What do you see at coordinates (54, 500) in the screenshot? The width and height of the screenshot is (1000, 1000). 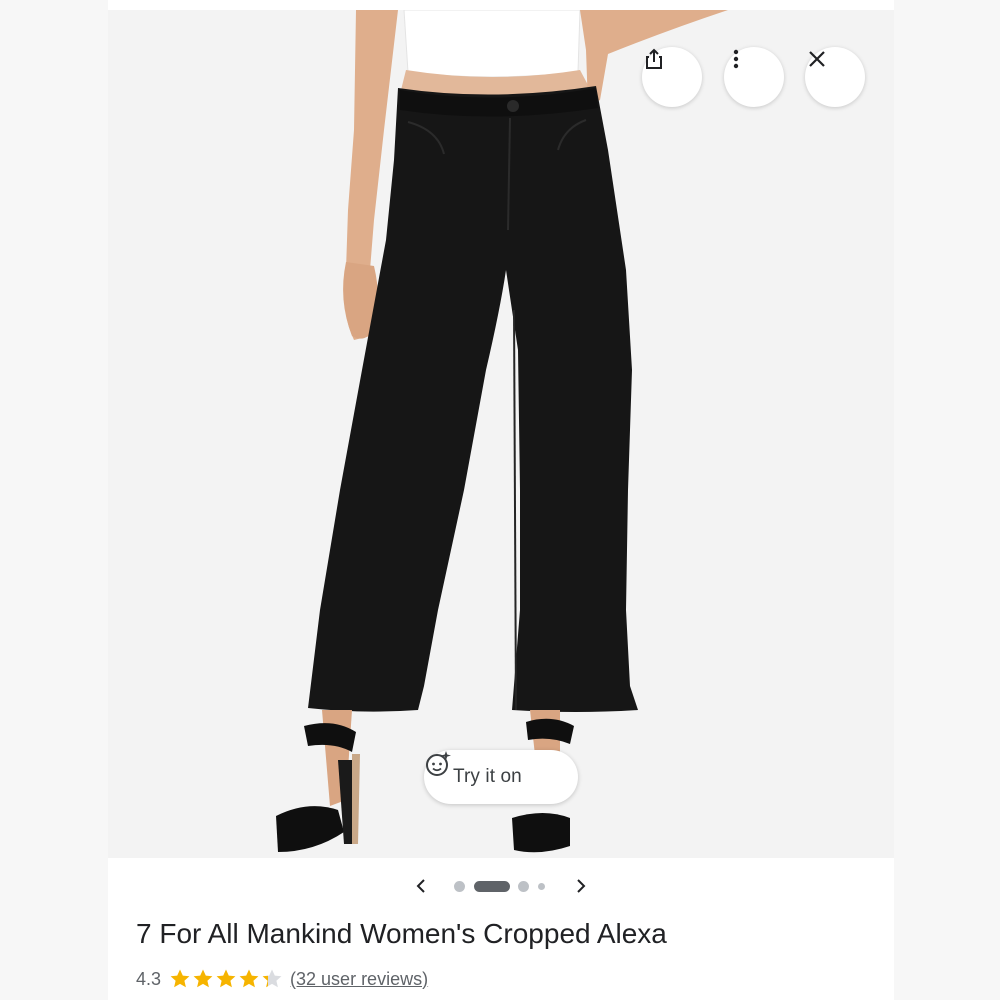 I see `left-page-background` at bounding box center [54, 500].